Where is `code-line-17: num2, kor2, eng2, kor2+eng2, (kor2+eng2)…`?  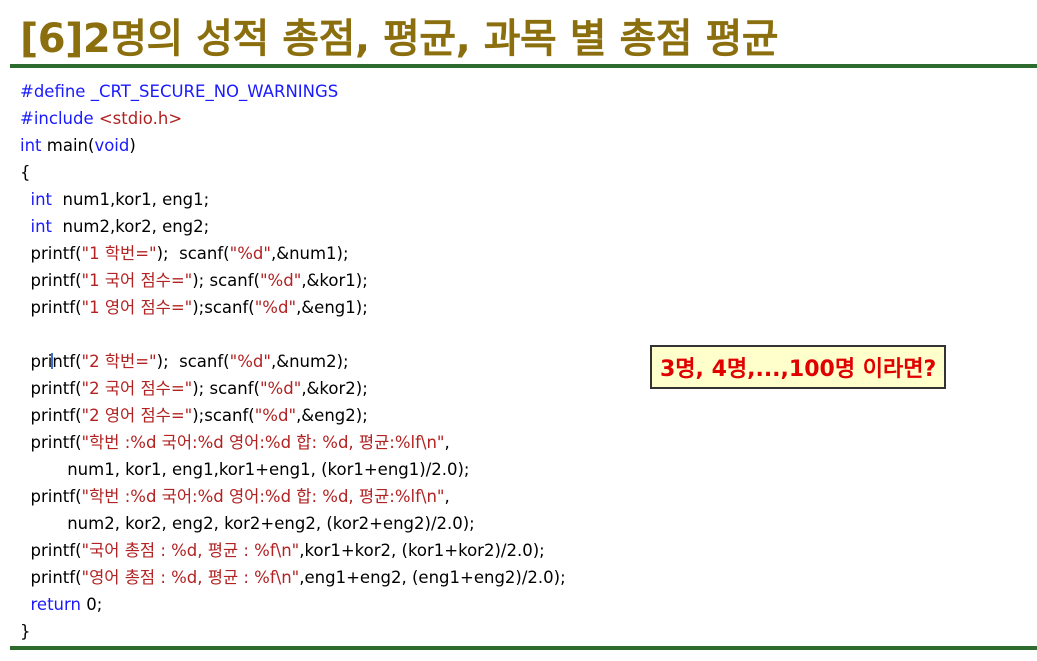
code-line-17: num2, kor2, eng2, kor2+eng2, (kor2+eng2)… is located at coordinates (247, 523).